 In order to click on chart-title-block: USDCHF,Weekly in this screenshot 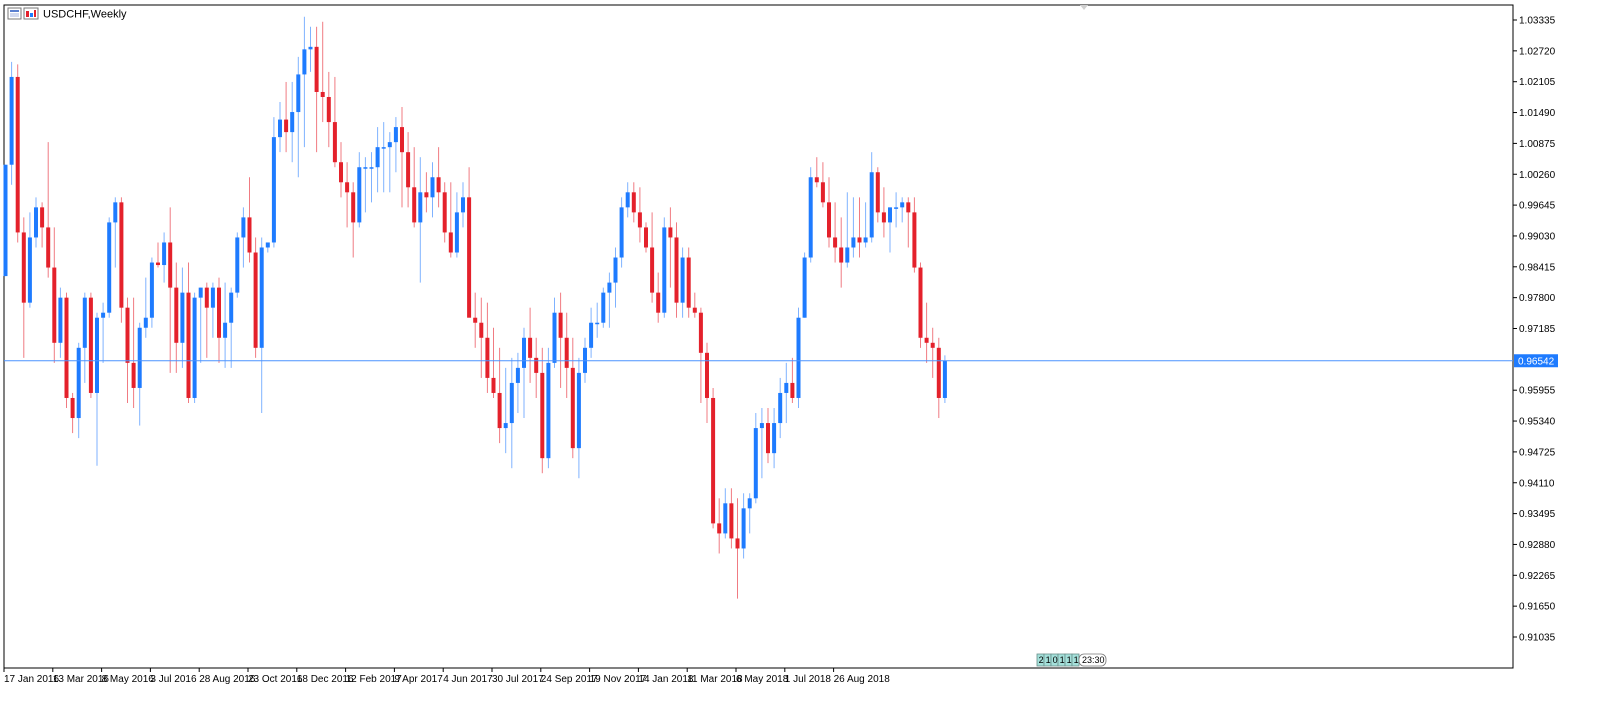, I will do `click(67, 14)`.